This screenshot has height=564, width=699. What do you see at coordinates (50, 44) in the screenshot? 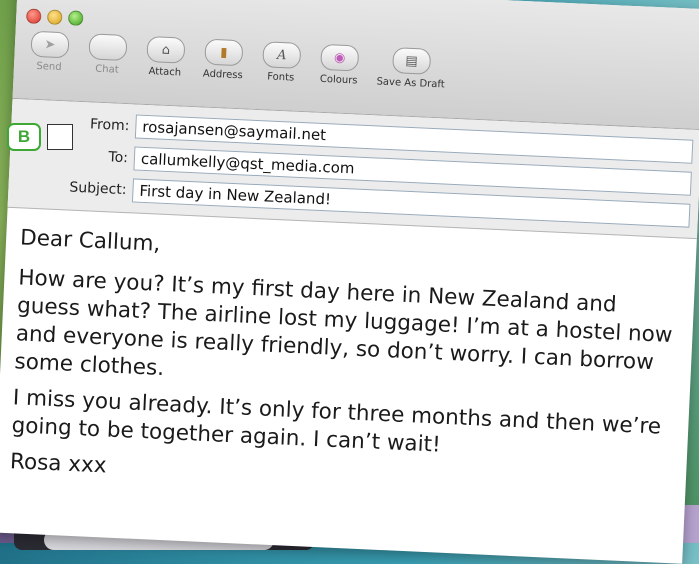
I see `send-icon: ➤` at bounding box center [50, 44].